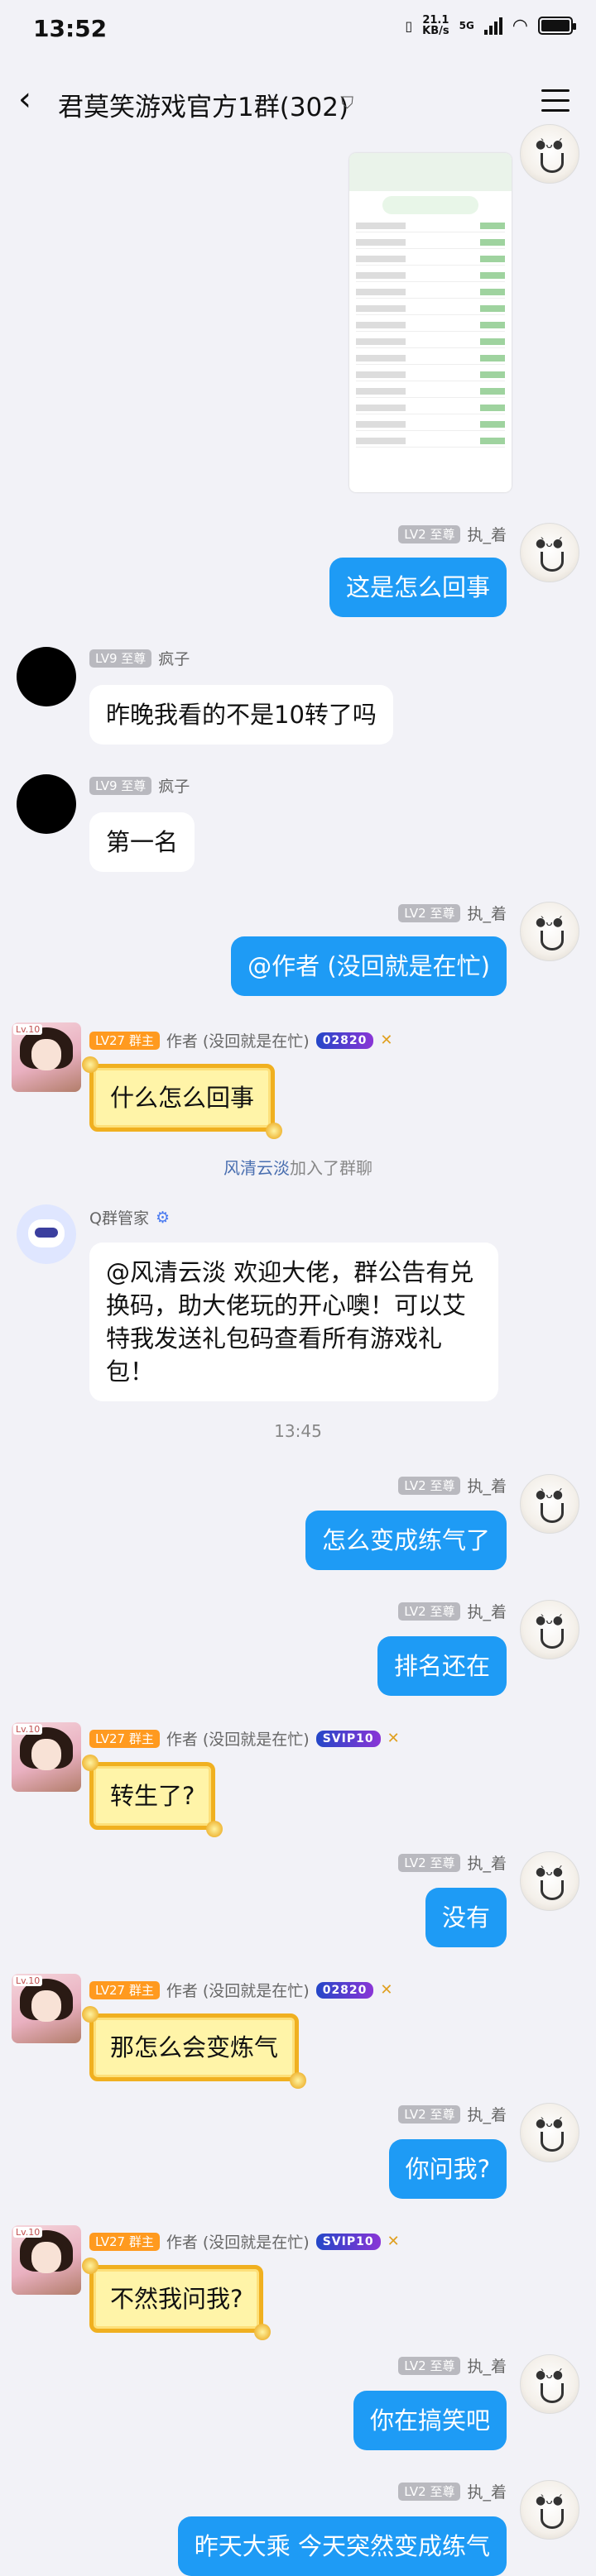  What do you see at coordinates (176, 2299) in the screenshot?
I see `message-bubble: 不然我问我?` at bounding box center [176, 2299].